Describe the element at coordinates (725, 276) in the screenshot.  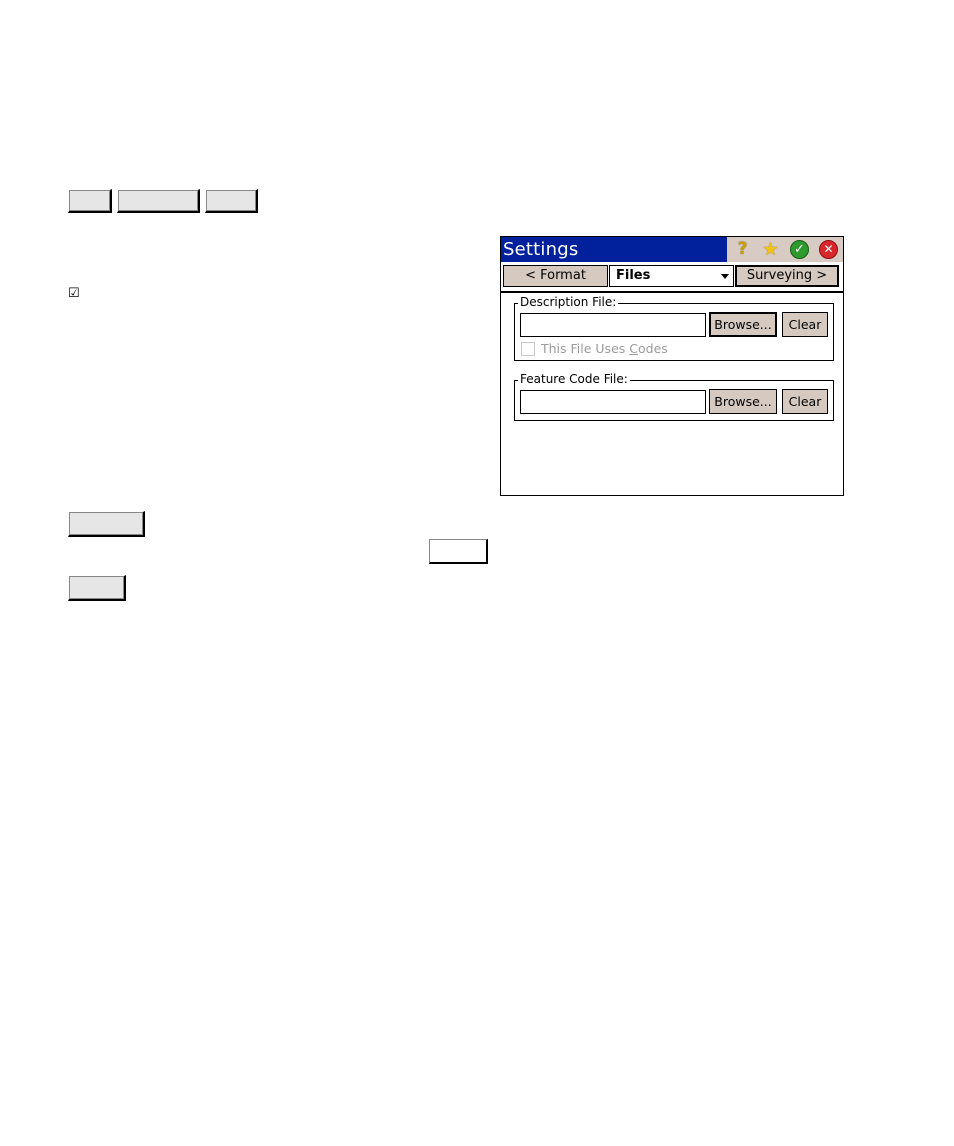
I see `chevron-down-icon` at that location.